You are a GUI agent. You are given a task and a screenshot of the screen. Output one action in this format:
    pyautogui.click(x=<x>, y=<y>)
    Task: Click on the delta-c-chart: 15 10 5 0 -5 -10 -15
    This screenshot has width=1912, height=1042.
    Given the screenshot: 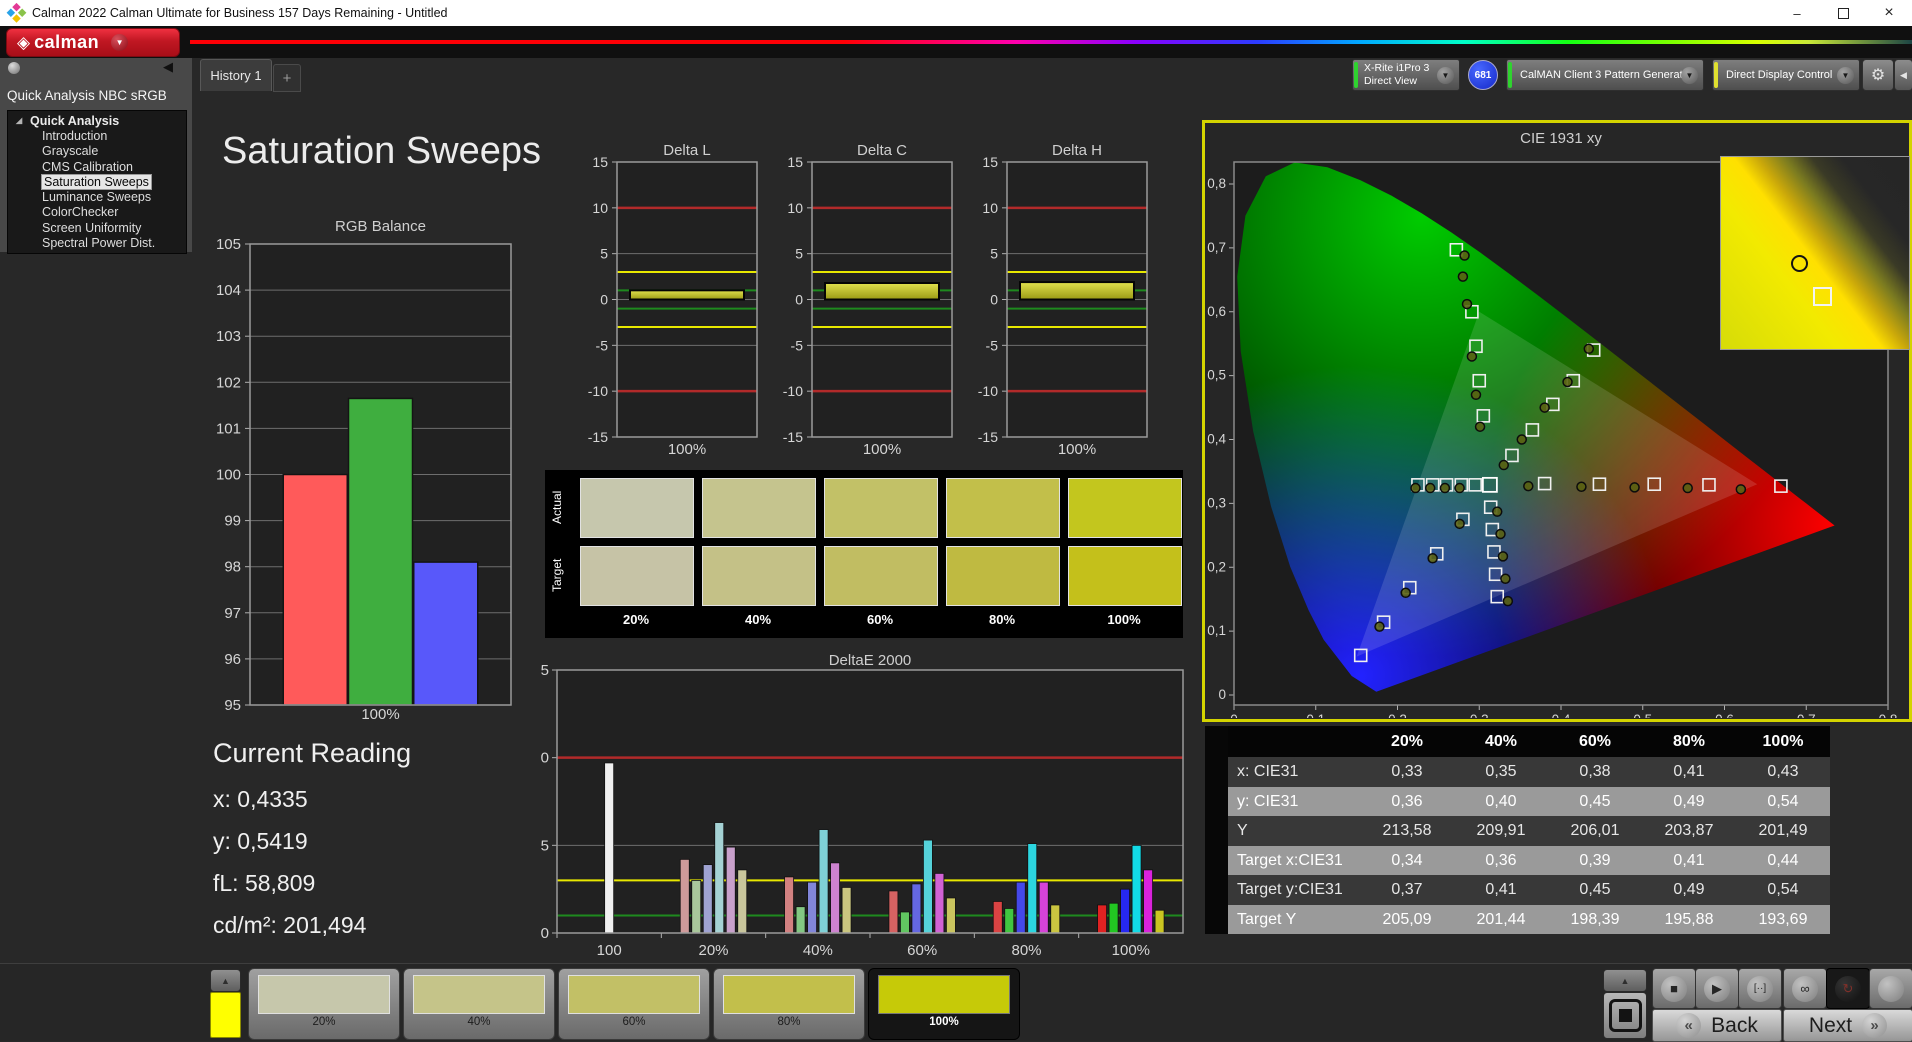 What is the action you would take?
    pyautogui.click(x=868, y=299)
    